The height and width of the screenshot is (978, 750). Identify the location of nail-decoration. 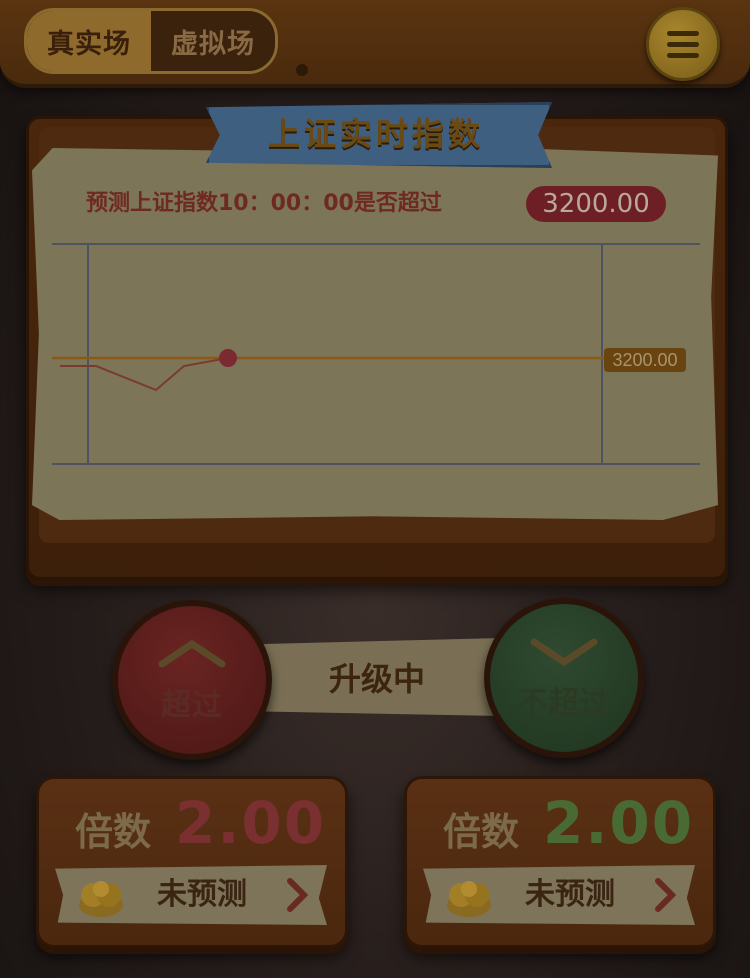
(302, 70).